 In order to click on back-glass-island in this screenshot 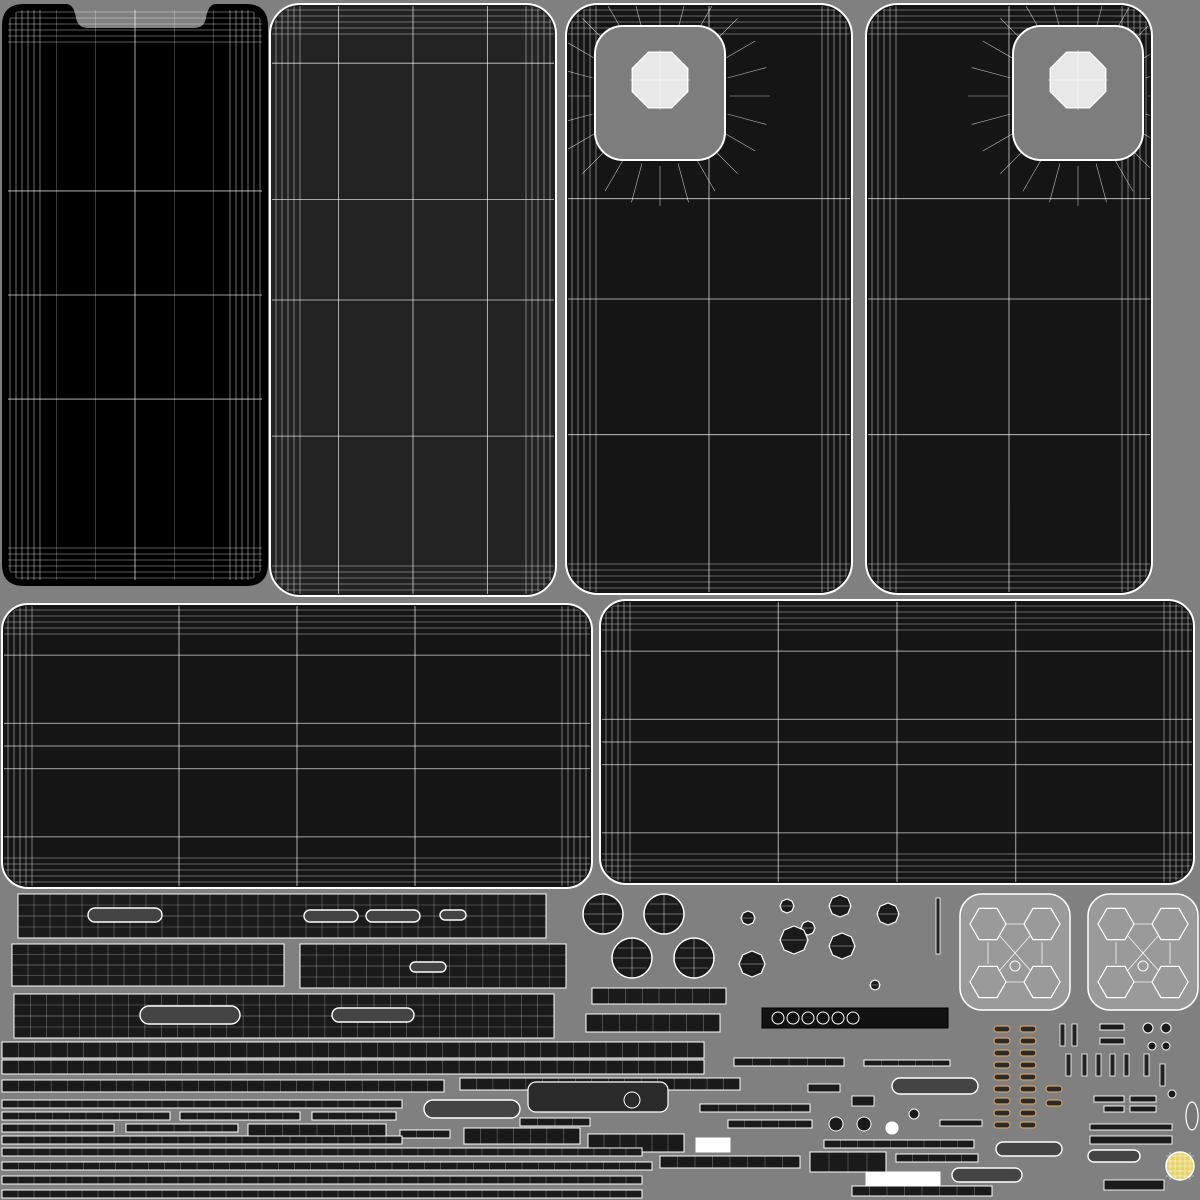, I will do `click(413, 300)`.